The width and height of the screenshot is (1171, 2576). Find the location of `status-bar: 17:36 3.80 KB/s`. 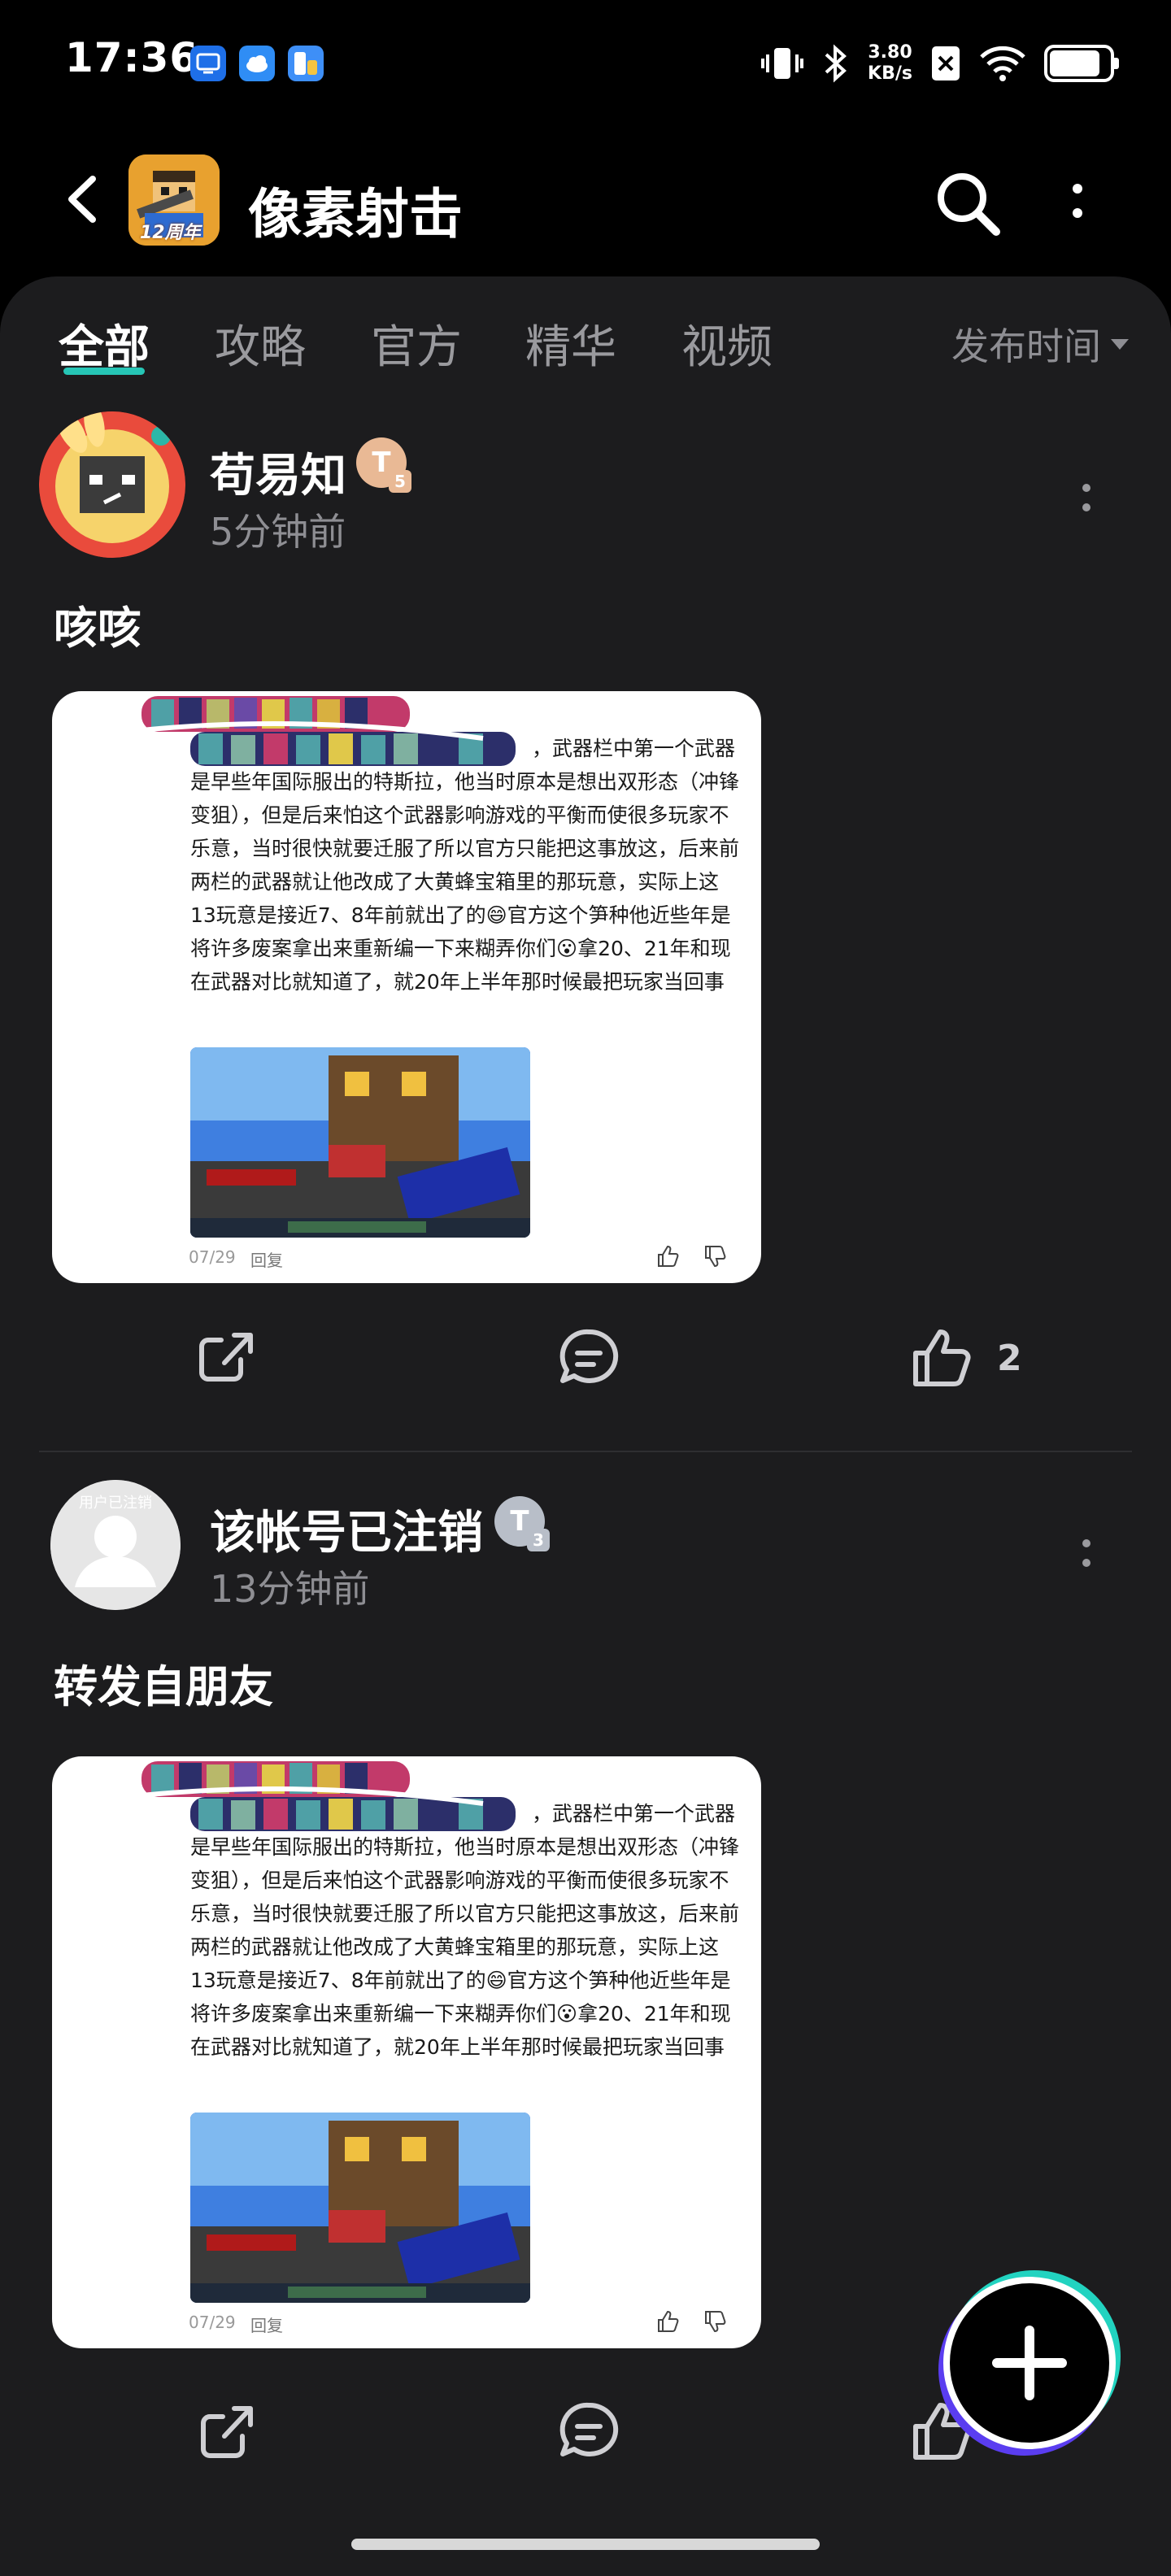

status-bar: 17:36 3.80 KB/s is located at coordinates (585, 61).